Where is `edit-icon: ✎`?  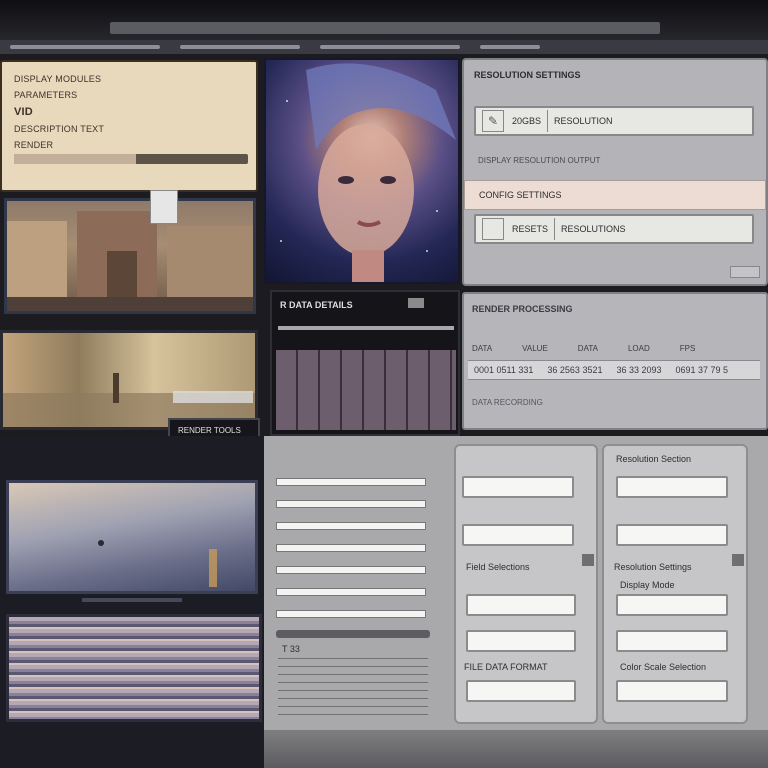 edit-icon: ✎ is located at coordinates (493, 121).